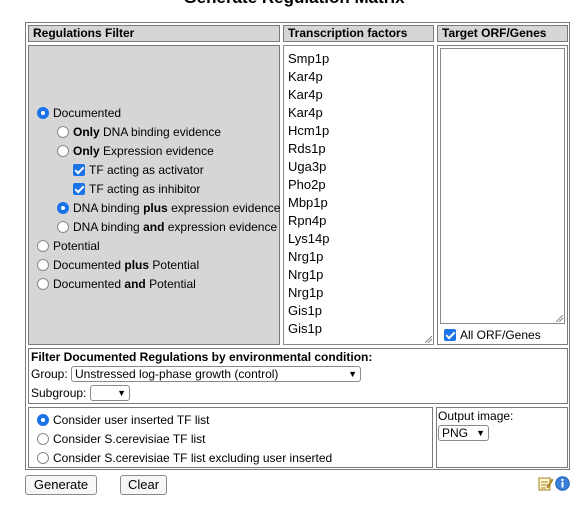  I want to click on tf-list-item: Lys14p, so click(309, 238).